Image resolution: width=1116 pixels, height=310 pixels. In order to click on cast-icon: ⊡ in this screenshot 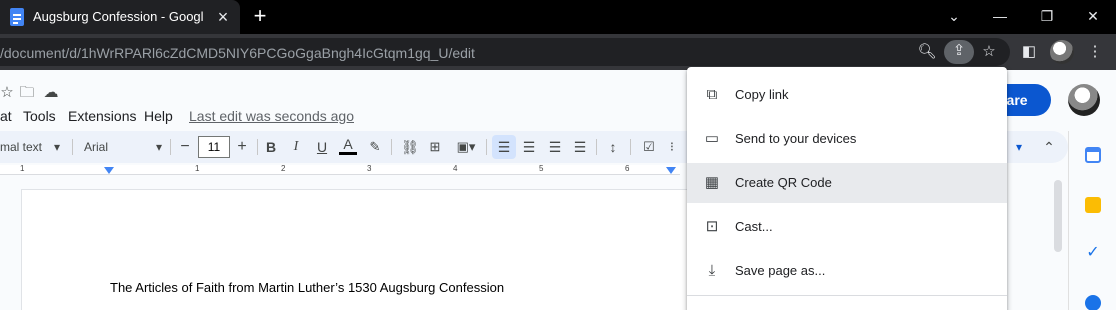, I will do `click(712, 226)`.